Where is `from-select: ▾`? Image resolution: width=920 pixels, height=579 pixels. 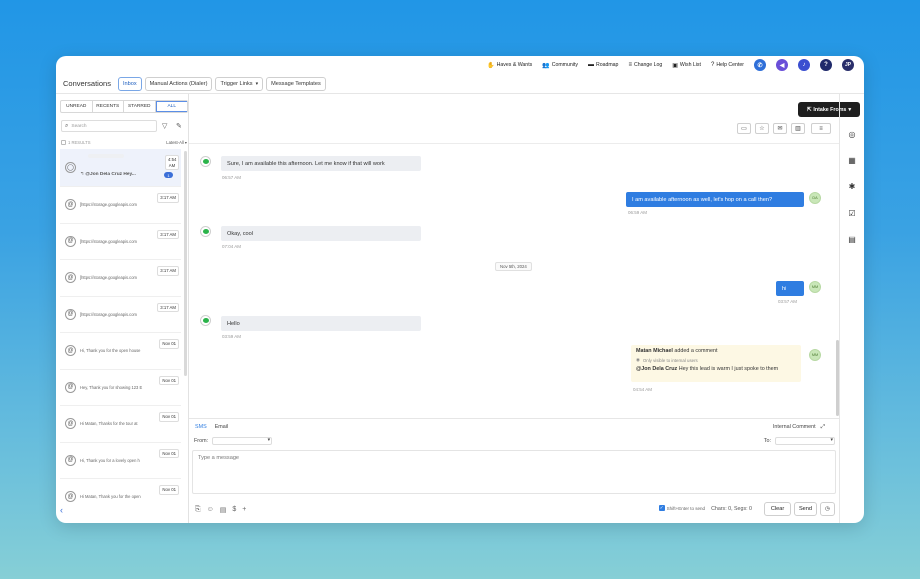
from-select: ▾ is located at coordinates (242, 441).